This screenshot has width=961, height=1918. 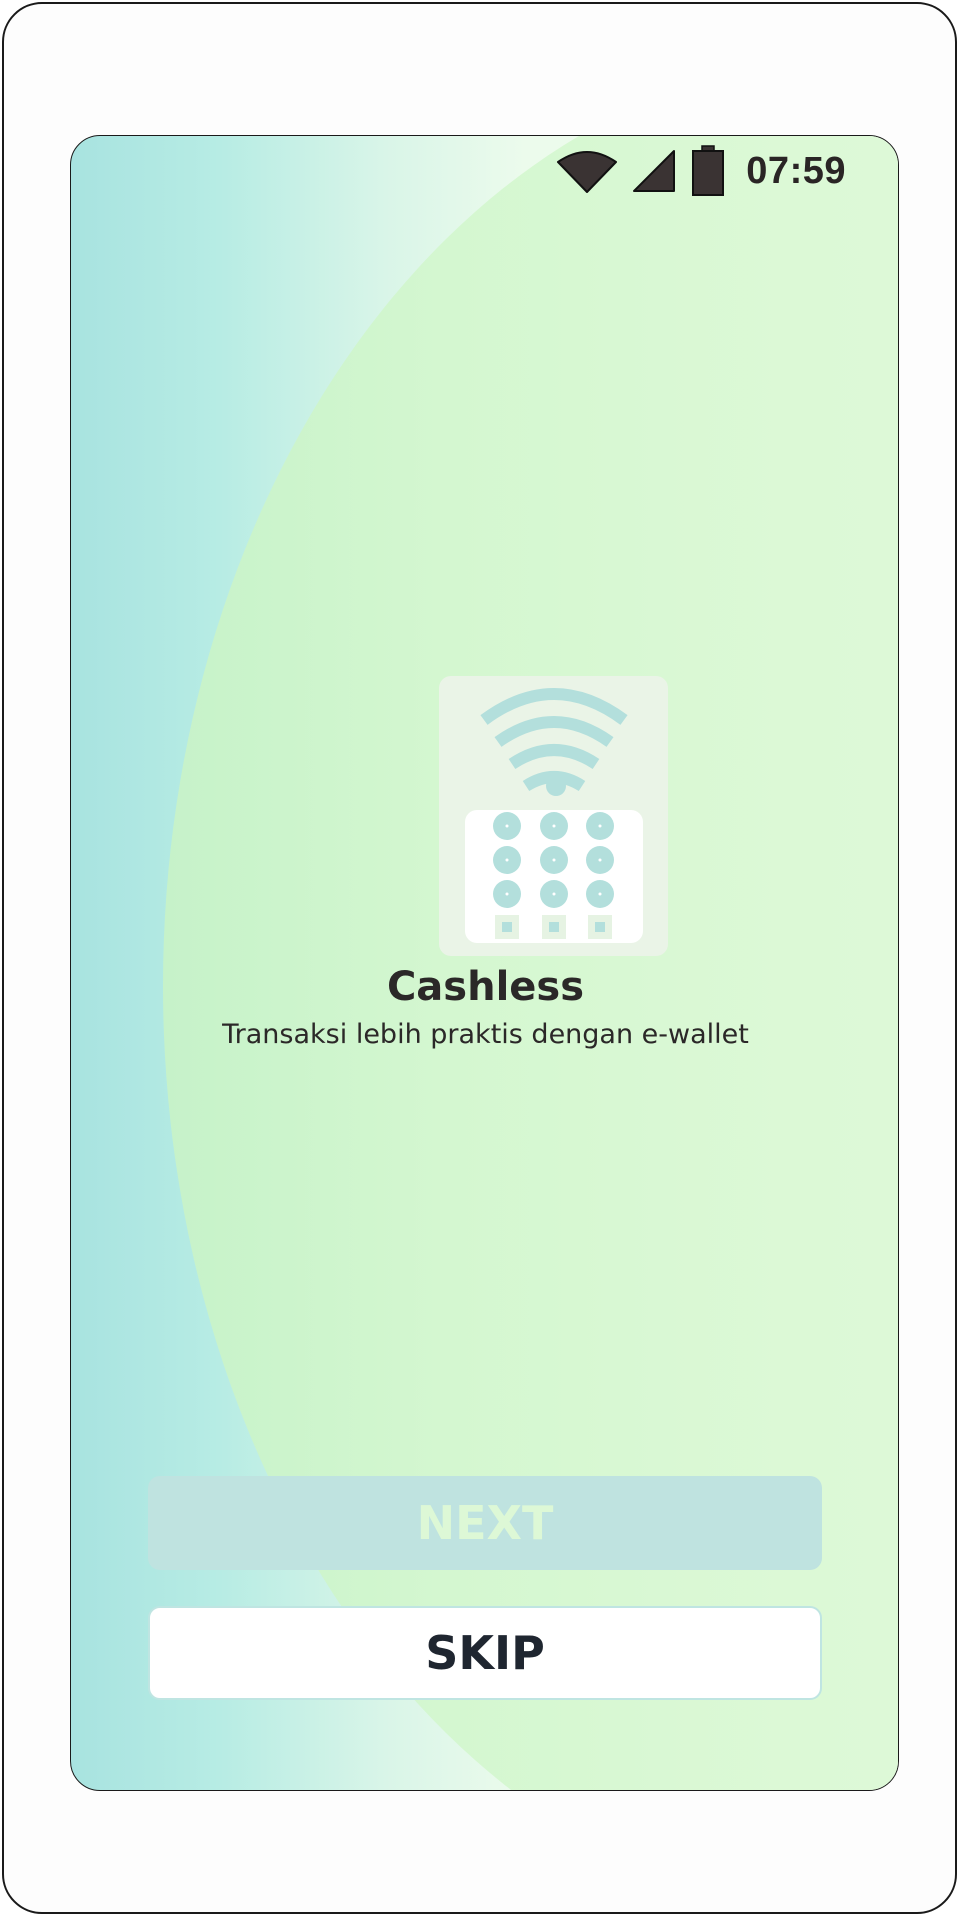 I want to click on status-time: 07:59, so click(x=796, y=170).